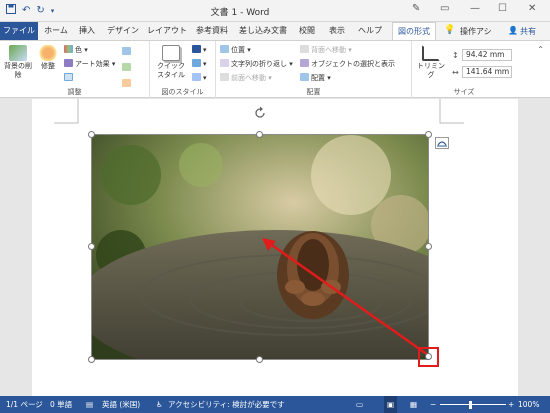 The height and width of the screenshot is (413, 550). Describe the element at coordinates (487, 72) in the screenshot. I see `width-field: 141.64 mm` at that location.